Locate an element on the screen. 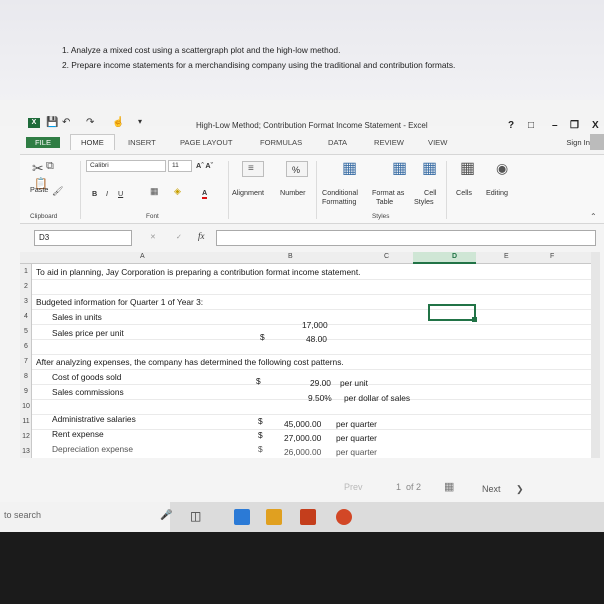  cell-a12: Rent expense is located at coordinates (78, 434).